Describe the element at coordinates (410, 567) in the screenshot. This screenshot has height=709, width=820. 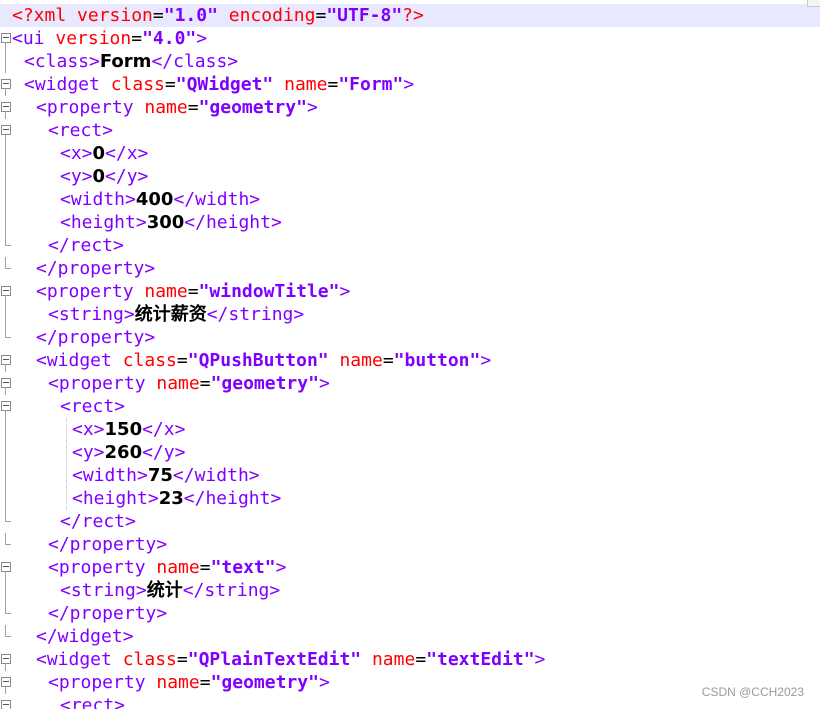
I see `code-line: <property name="text">` at that location.